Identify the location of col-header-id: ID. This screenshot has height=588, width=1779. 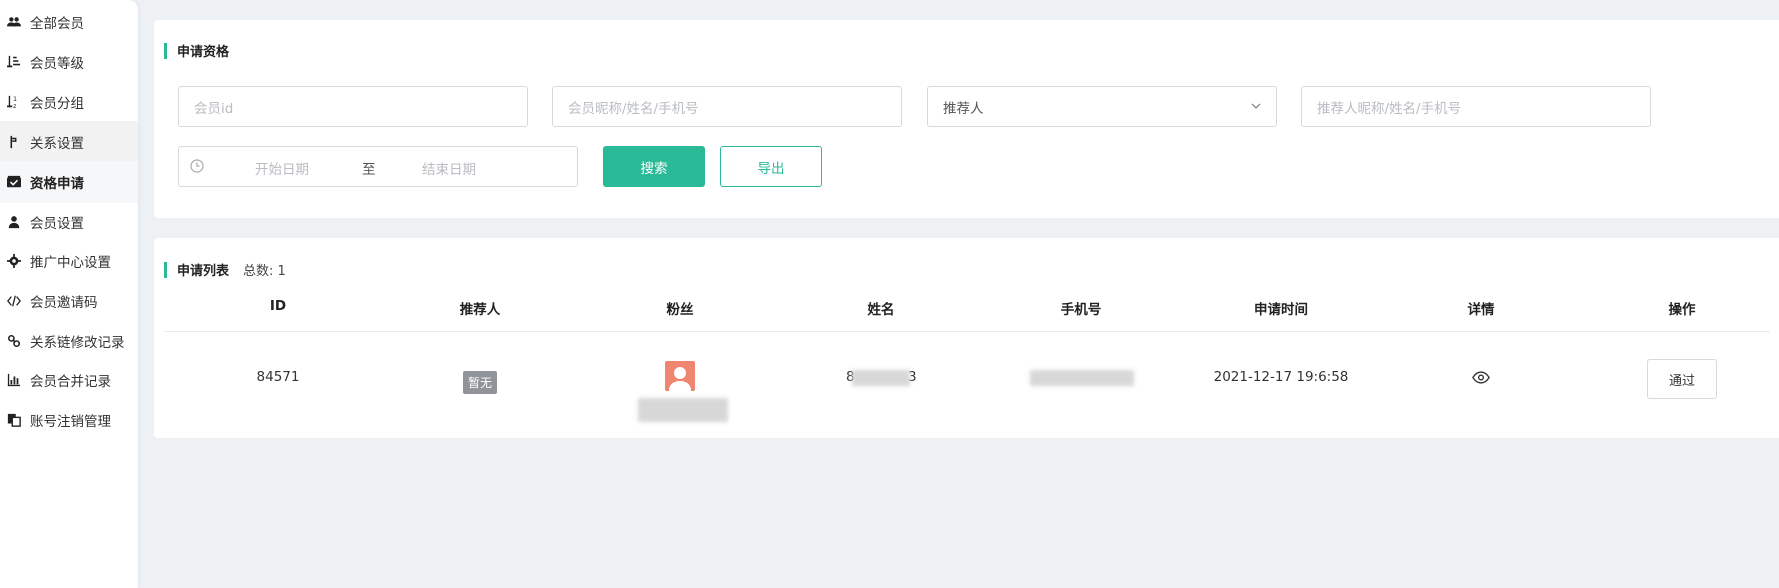
(278, 306).